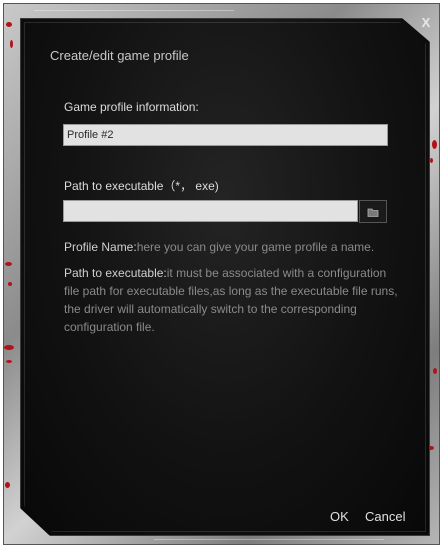 This screenshot has height=548, width=443. What do you see at coordinates (385, 516) in the screenshot?
I see `cancel-button: Cancel` at bounding box center [385, 516].